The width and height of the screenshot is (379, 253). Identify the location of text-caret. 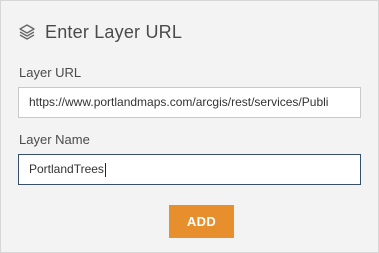
(105, 169).